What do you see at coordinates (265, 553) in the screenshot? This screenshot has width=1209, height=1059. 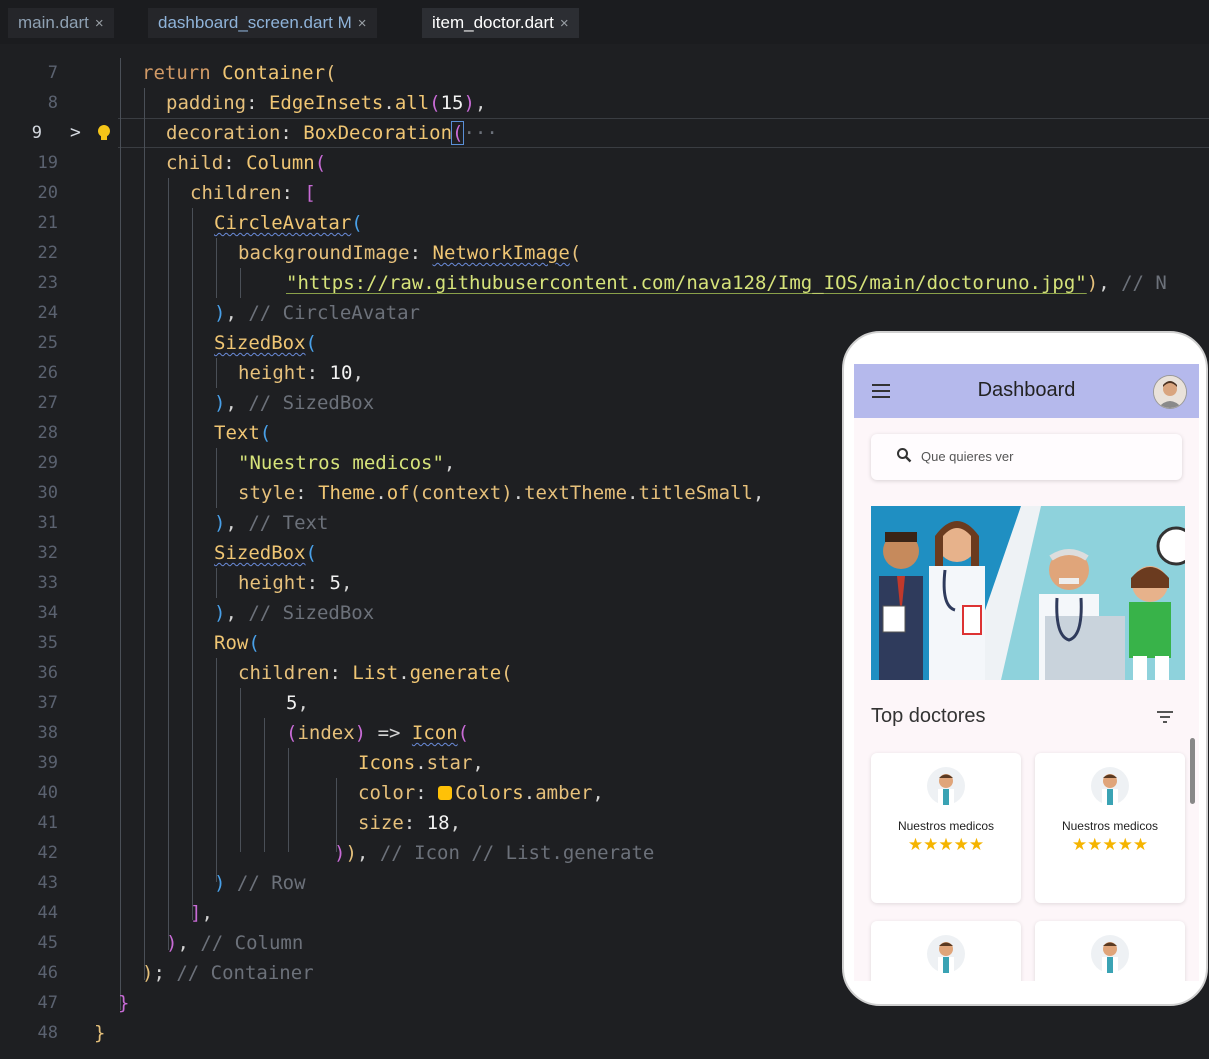 I see `code-line-32: SizedBox(` at bounding box center [265, 553].